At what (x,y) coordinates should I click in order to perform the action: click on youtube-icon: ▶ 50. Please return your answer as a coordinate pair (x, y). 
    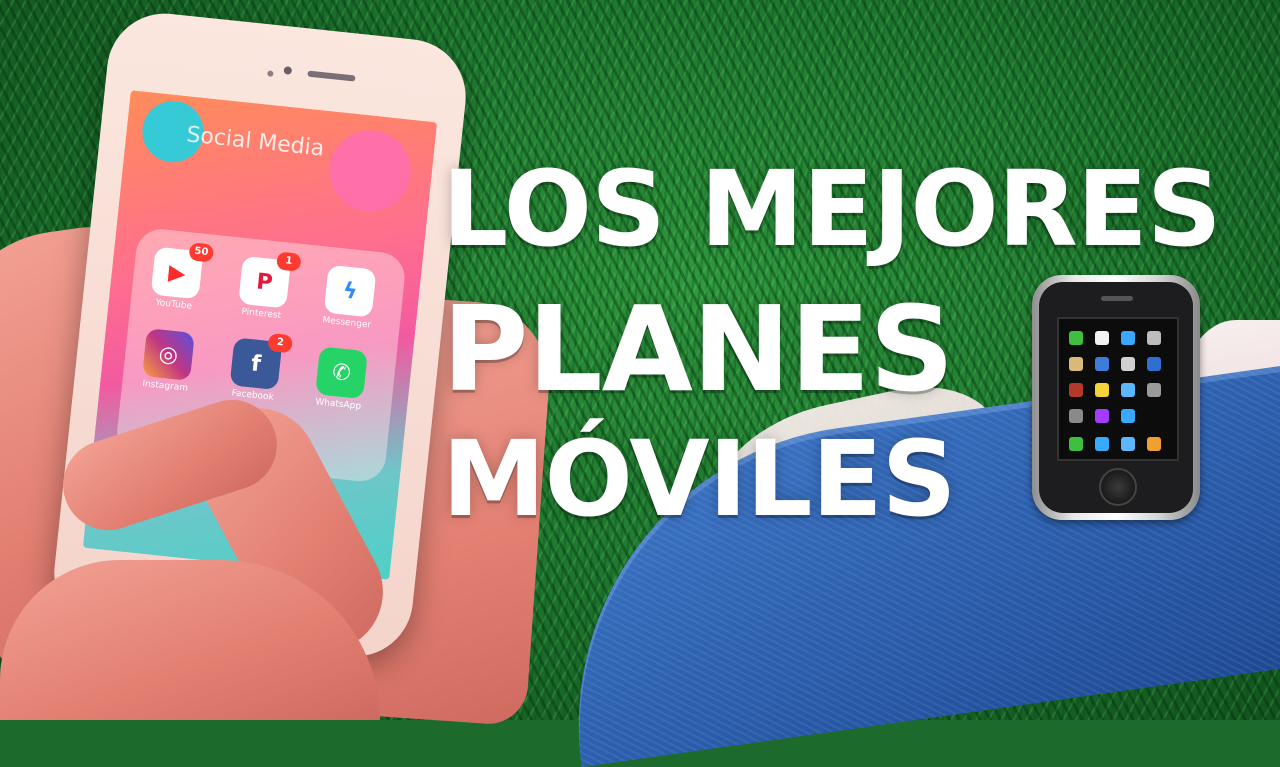
    Looking at the image, I should click on (182, 271).